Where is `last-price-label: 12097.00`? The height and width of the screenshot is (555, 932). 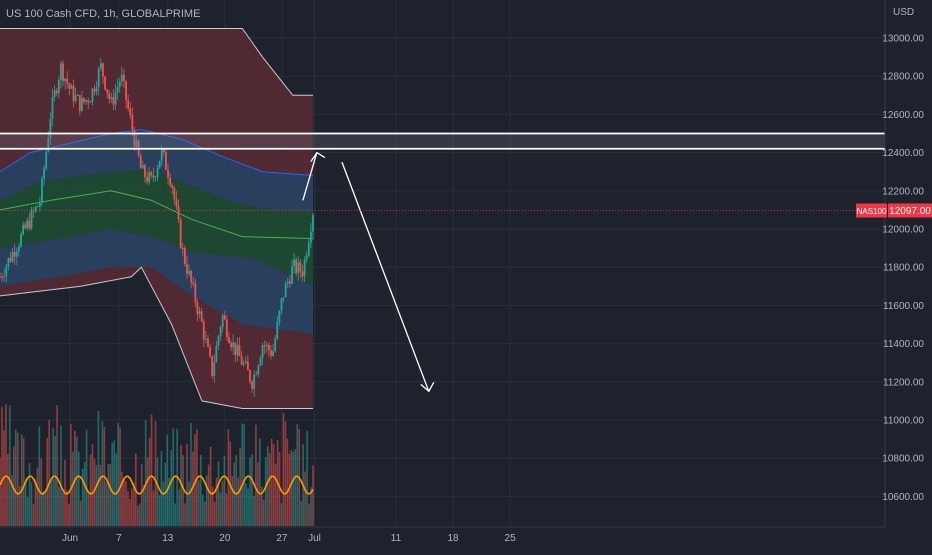
last-price-label: 12097.00 is located at coordinates (910, 211).